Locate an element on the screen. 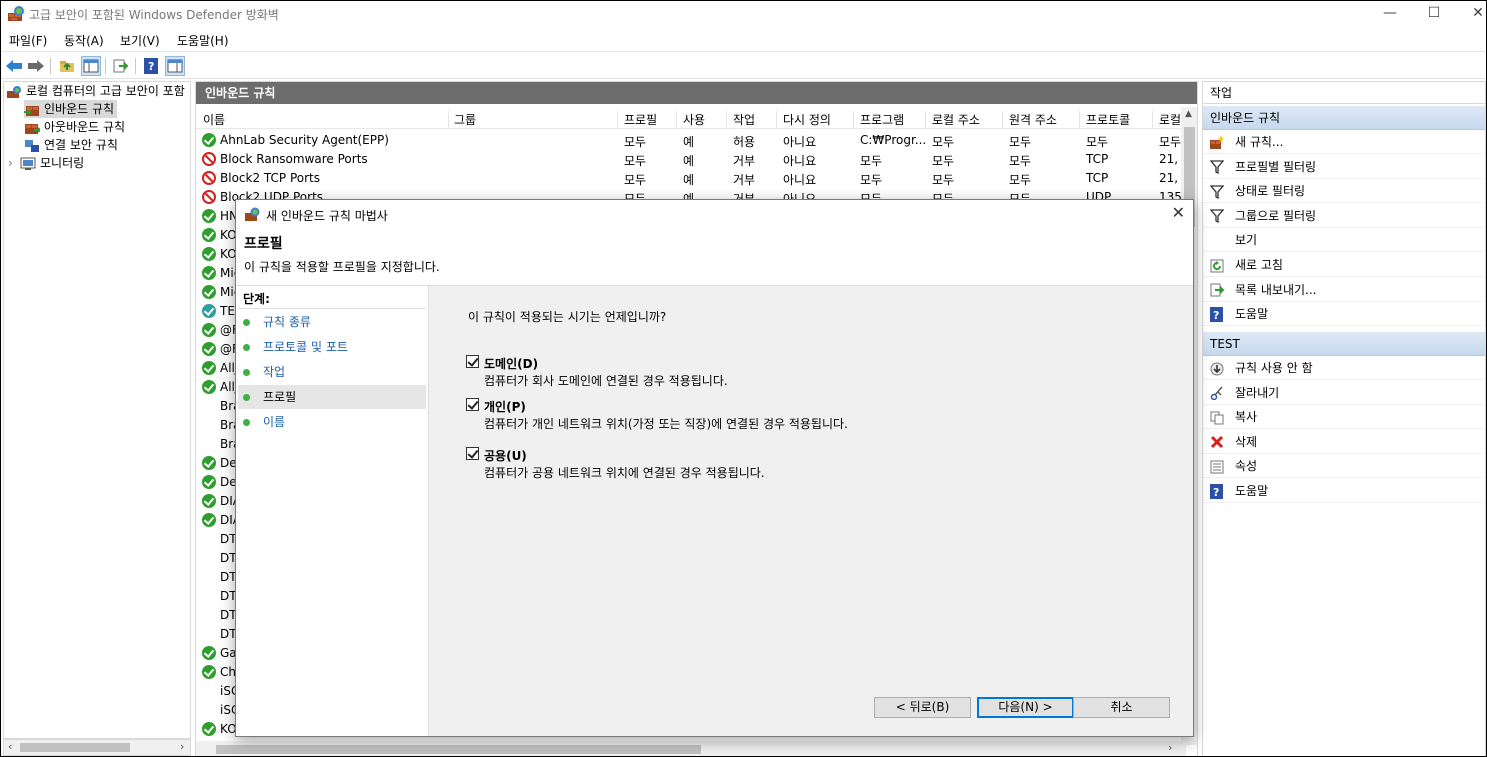  view-action: 보기 is located at coordinates (1344, 240).